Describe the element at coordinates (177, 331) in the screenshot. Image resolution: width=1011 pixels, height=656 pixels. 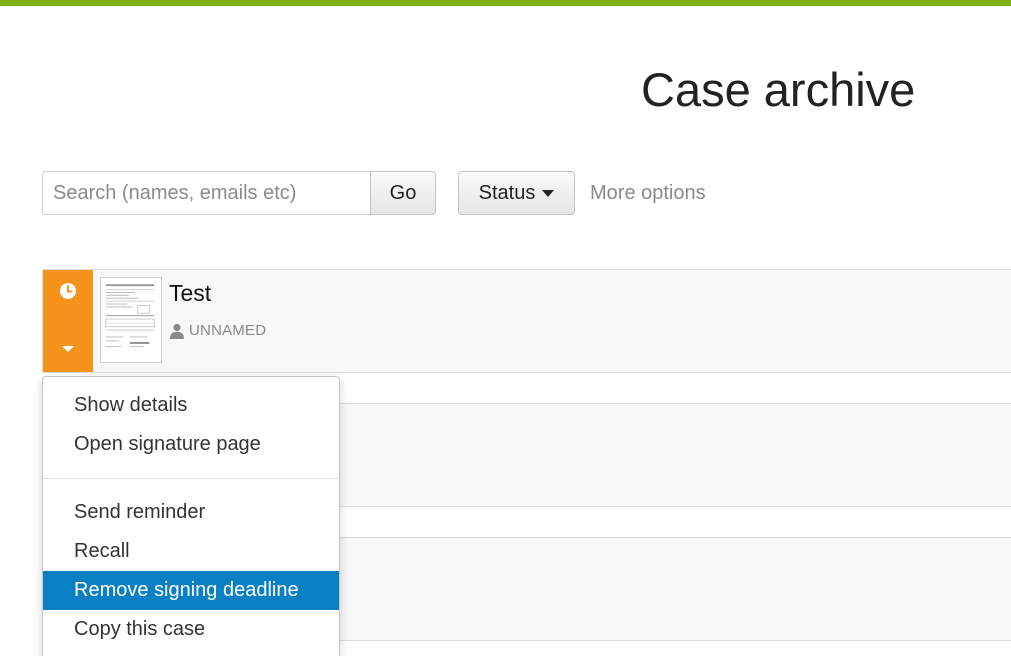
I see `user-icon` at that location.